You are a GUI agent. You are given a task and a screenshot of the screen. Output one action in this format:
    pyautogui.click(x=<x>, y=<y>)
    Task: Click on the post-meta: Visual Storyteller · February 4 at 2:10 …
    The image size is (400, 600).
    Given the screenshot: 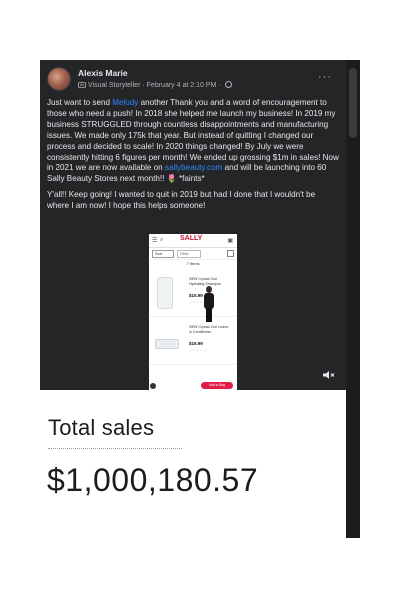 What is the action you would take?
    pyautogui.click(x=155, y=85)
    